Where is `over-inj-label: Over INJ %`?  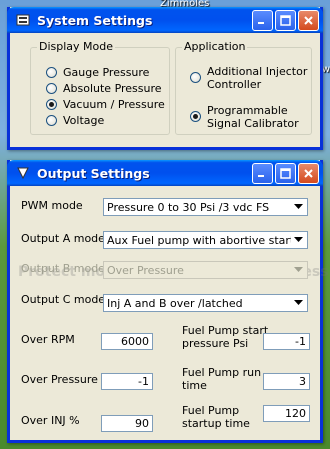
over-inj-label: Over INJ % is located at coordinates (50, 420).